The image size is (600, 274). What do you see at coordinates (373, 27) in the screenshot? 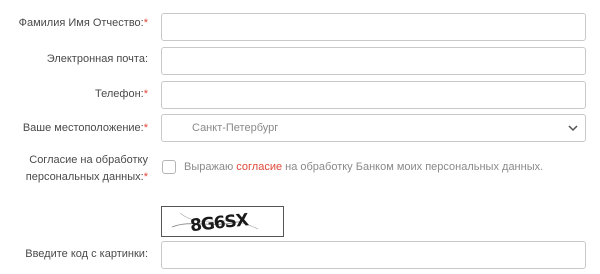
I see `fio-input` at bounding box center [373, 27].